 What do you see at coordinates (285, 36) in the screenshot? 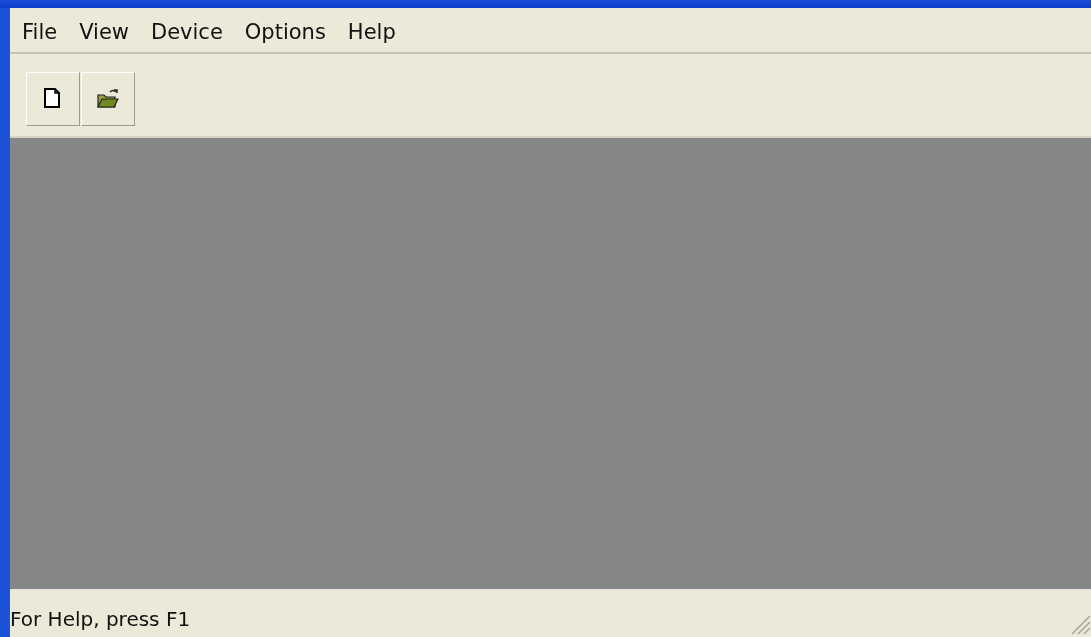
I see `menu-item: Options` at bounding box center [285, 36].